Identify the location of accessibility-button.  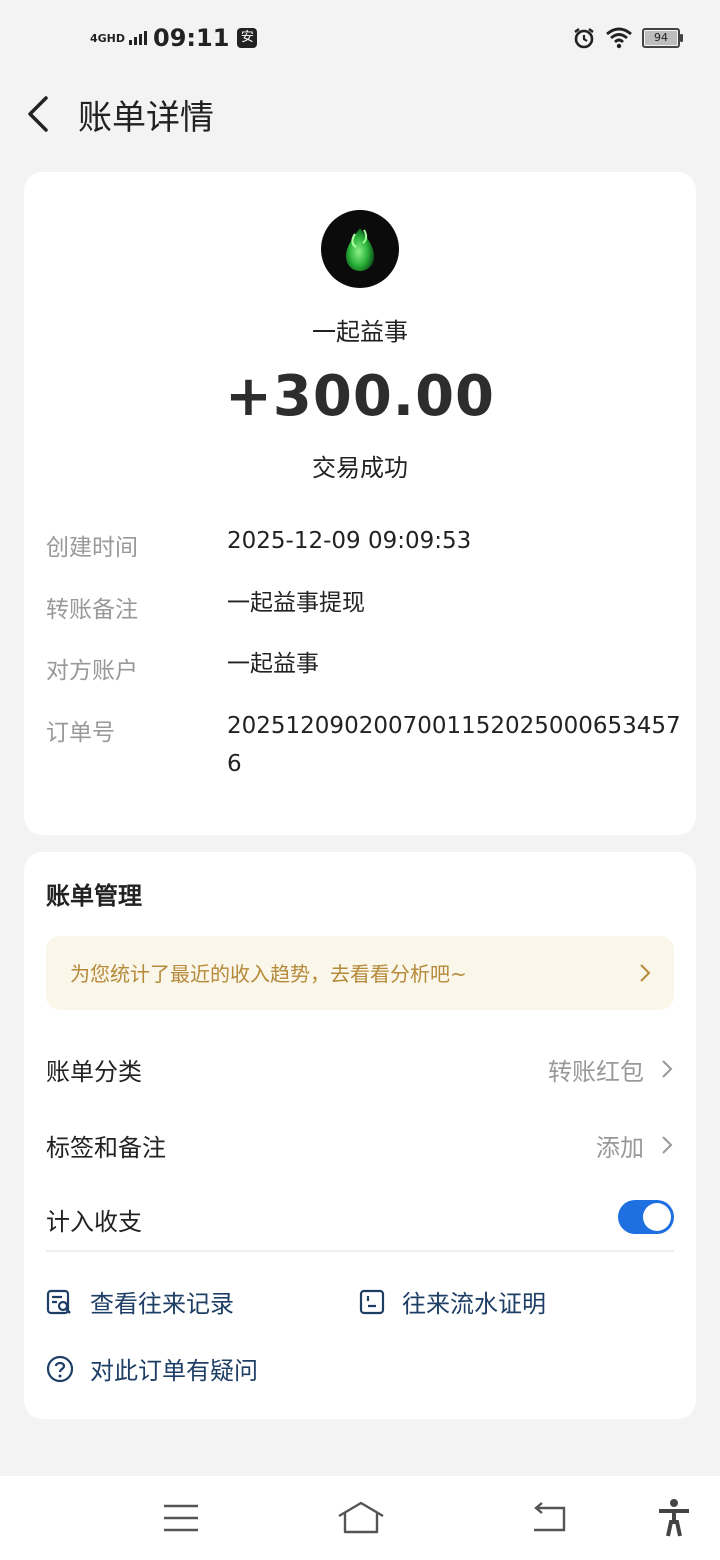
(674, 1520).